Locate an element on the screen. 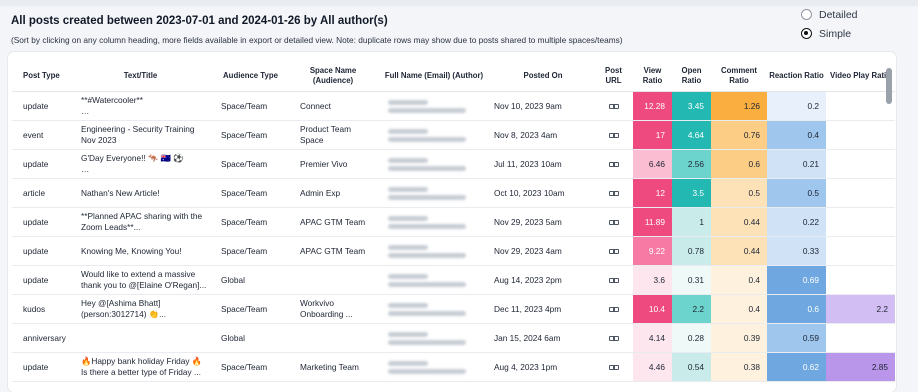 Image resolution: width=918 pixels, height=392 pixels. column-header-audience-type: Audience Type is located at coordinates (250, 76).